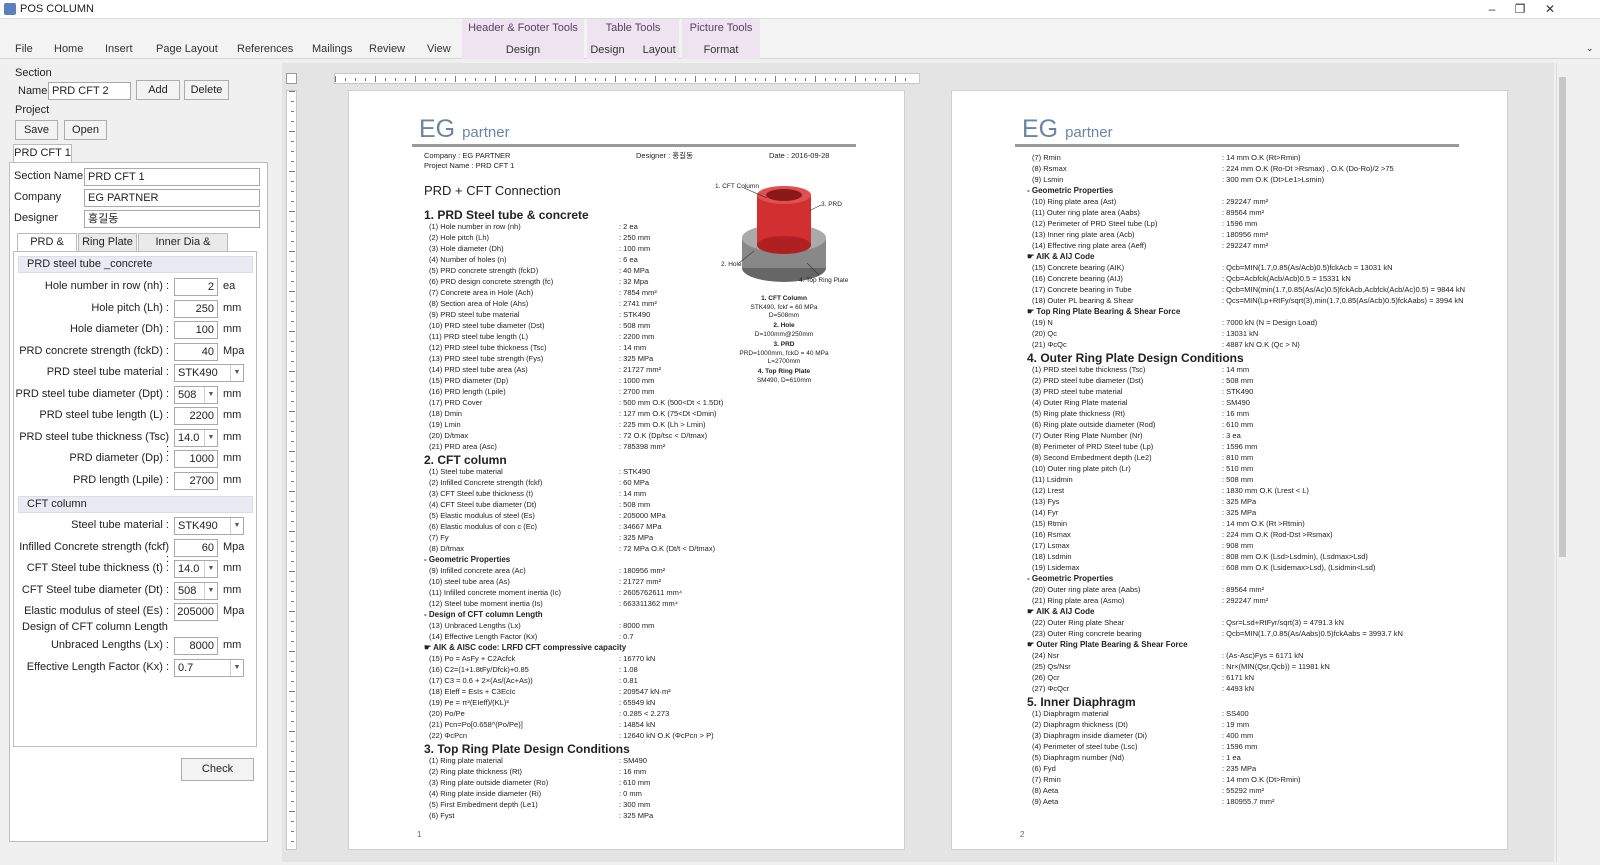  I want to click on calc-item-value: : 2605762611 mm⁴, so click(651, 592).